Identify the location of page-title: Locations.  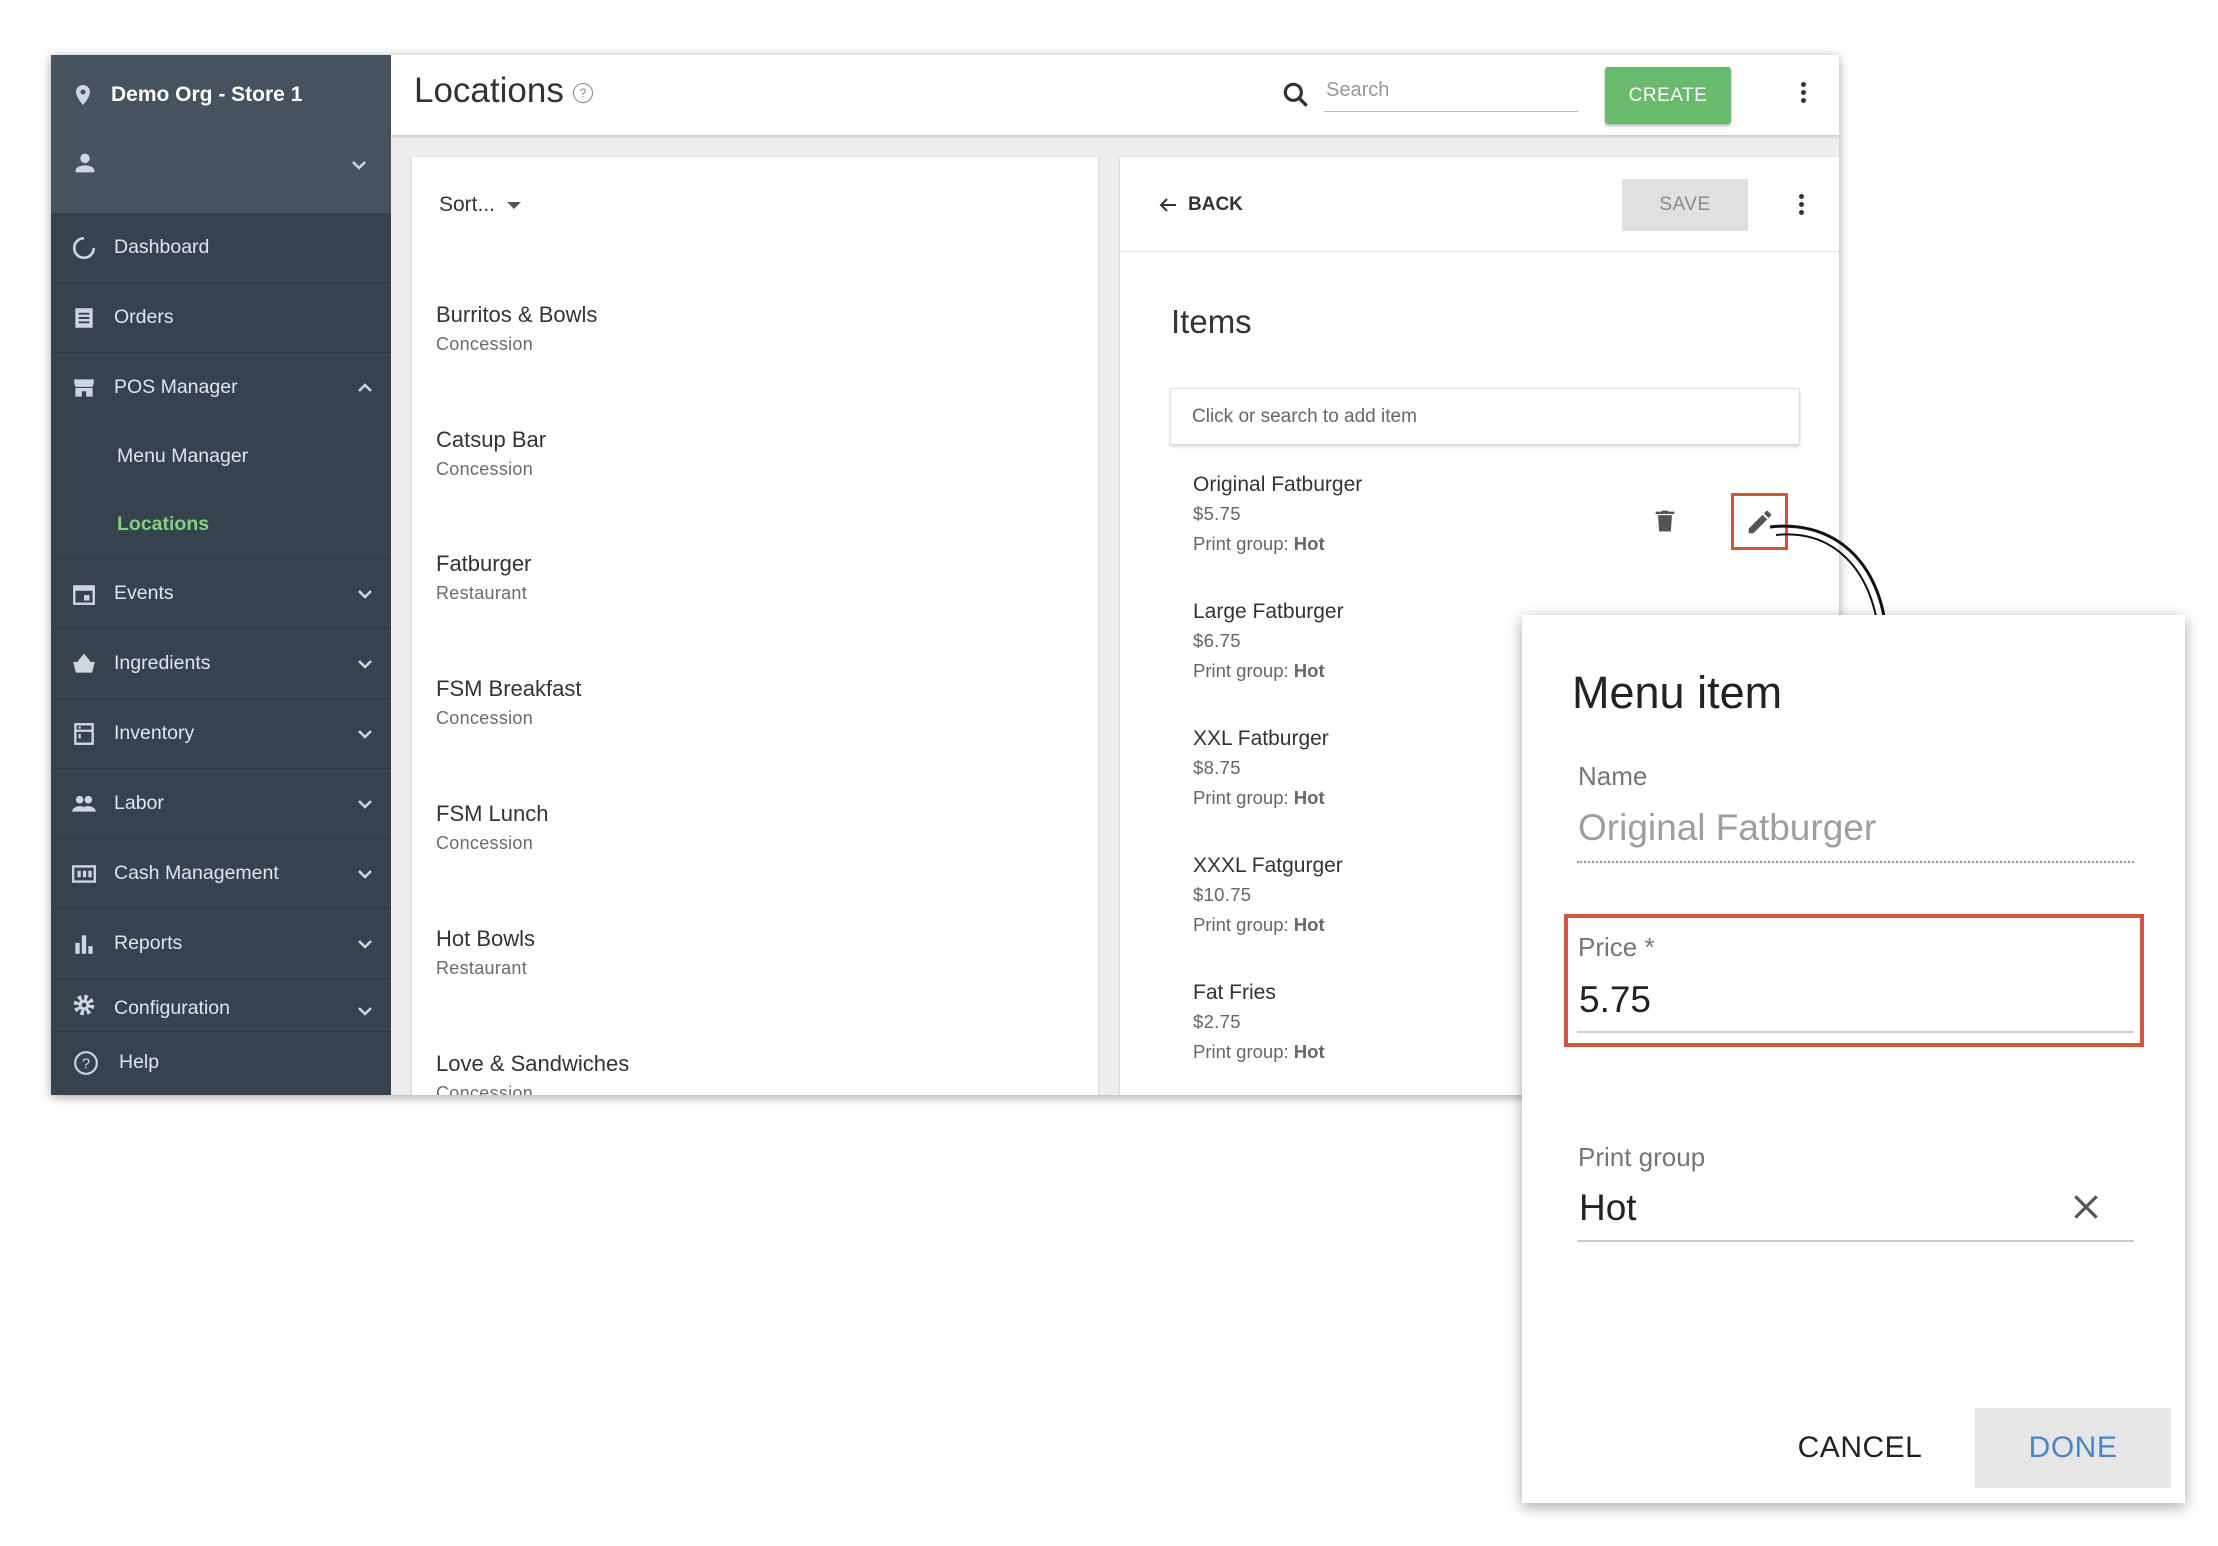
(489, 90).